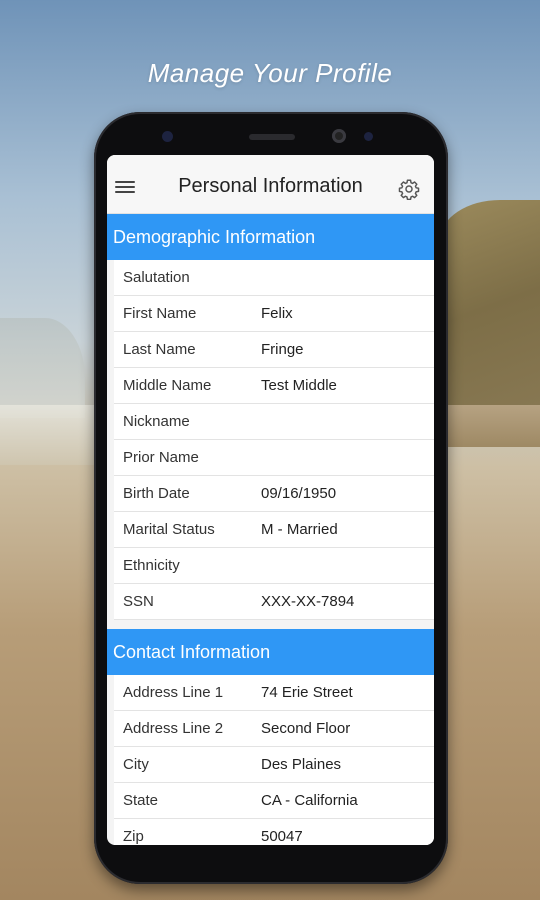 The height and width of the screenshot is (900, 540). I want to click on background-rocks, so click(490, 426).